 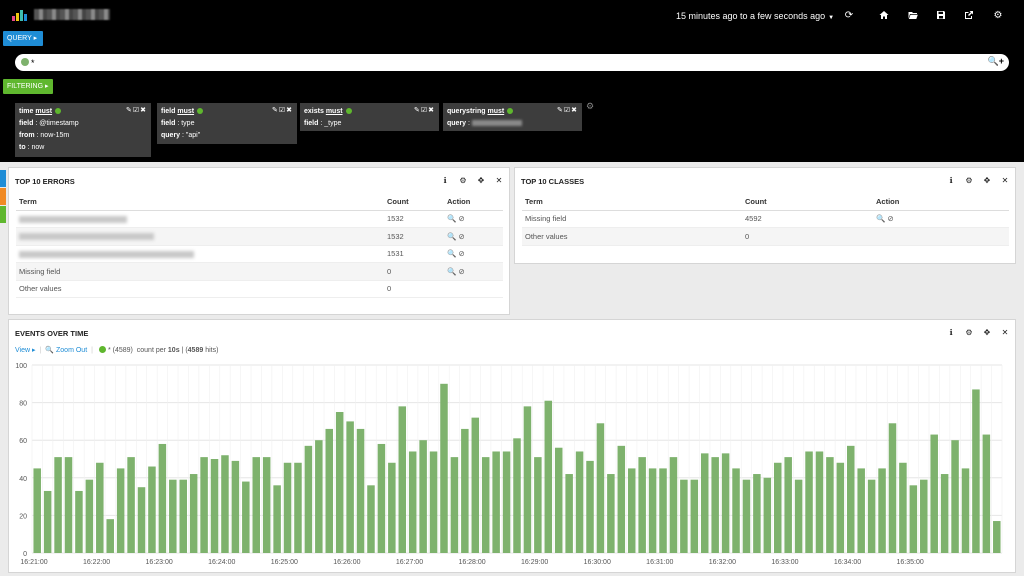 I want to click on column-header: Term, so click(x=200, y=202).